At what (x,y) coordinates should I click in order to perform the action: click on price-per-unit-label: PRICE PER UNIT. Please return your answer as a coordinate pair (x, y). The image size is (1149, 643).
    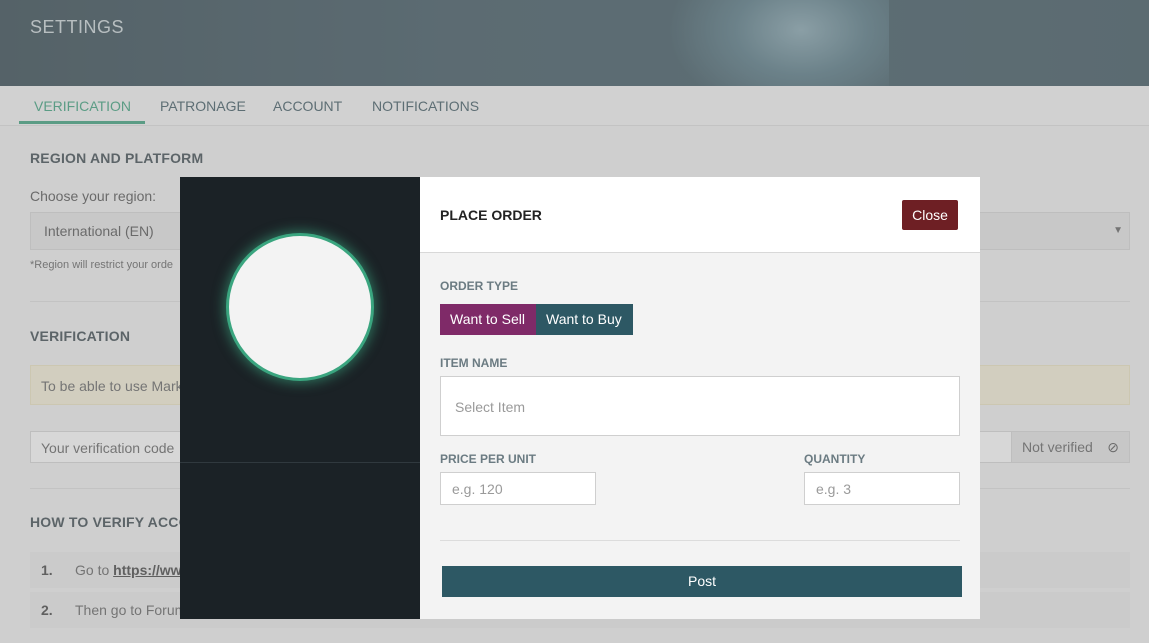
    Looking at the image, I should click on (488, 459).